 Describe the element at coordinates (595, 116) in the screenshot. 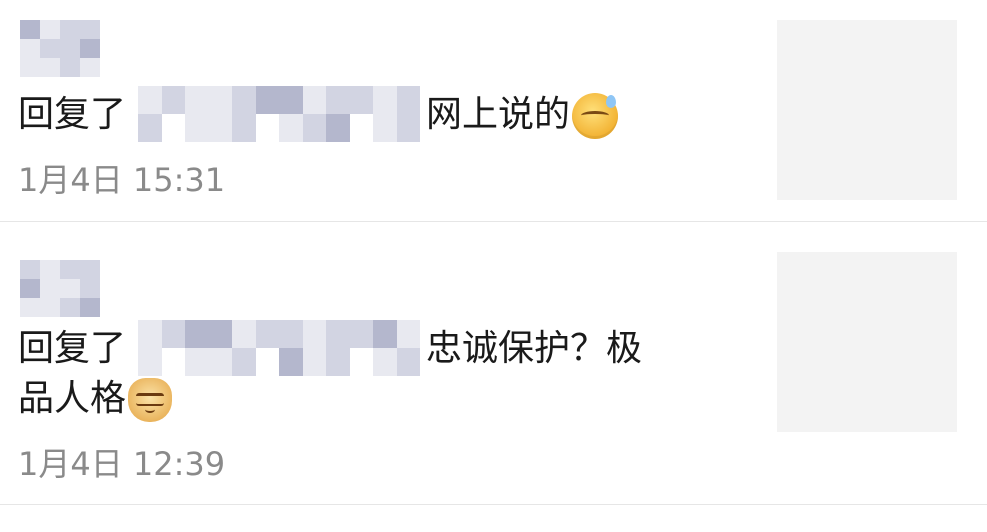

I see `sweat-smile-emoji-icon` at that location.